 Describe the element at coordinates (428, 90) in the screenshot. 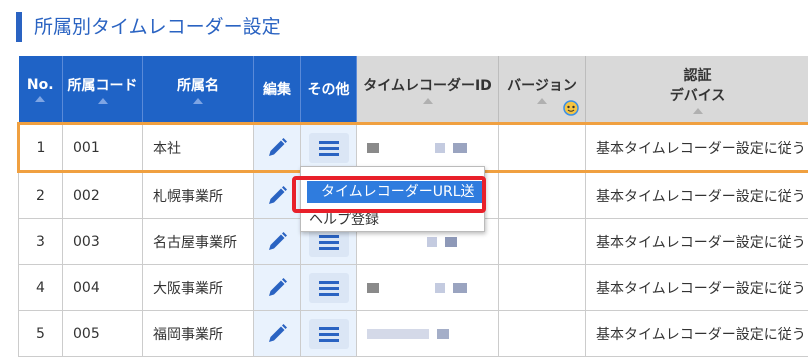

I see `col-header-recorder-id: タイムレコーダーID` at that location.